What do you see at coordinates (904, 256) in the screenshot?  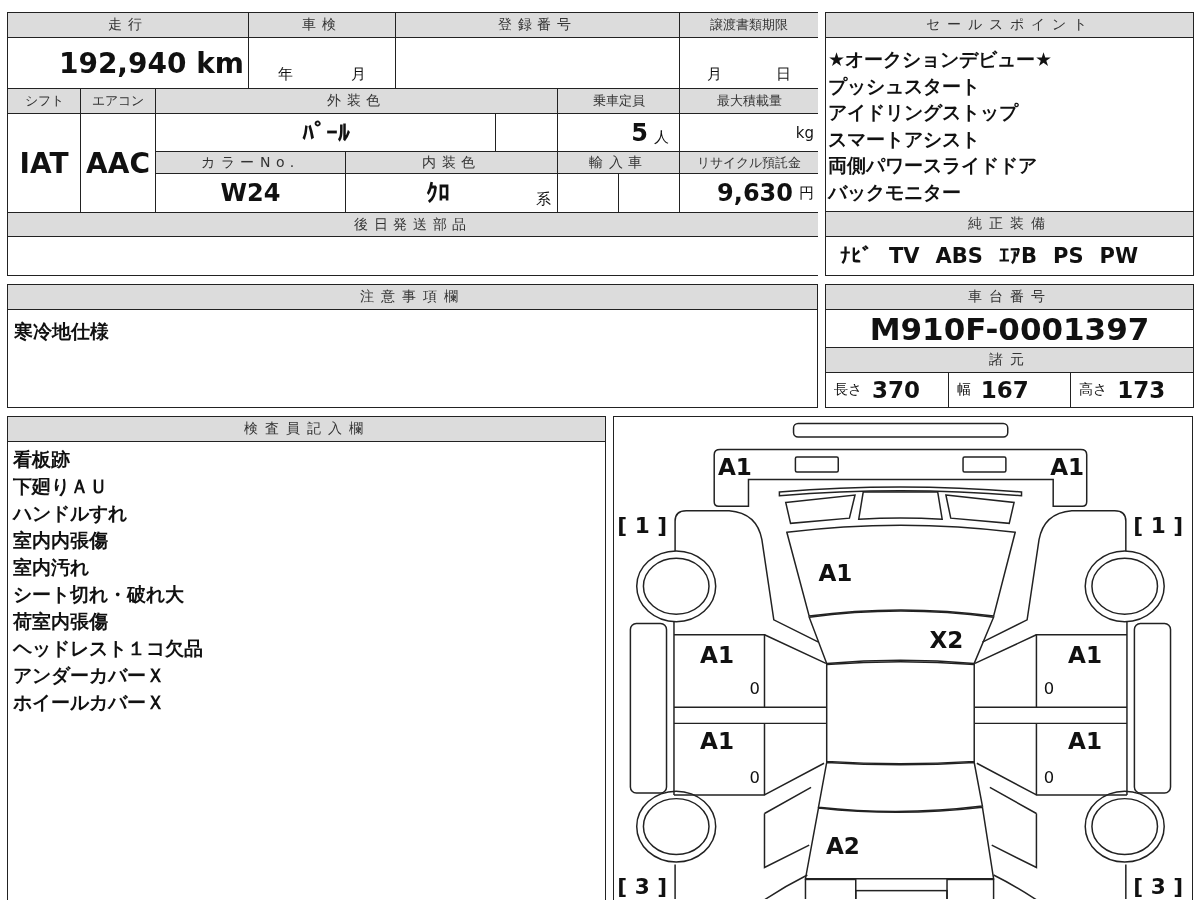 I see `equipment-text: TV` at bounding box center [904, 256].